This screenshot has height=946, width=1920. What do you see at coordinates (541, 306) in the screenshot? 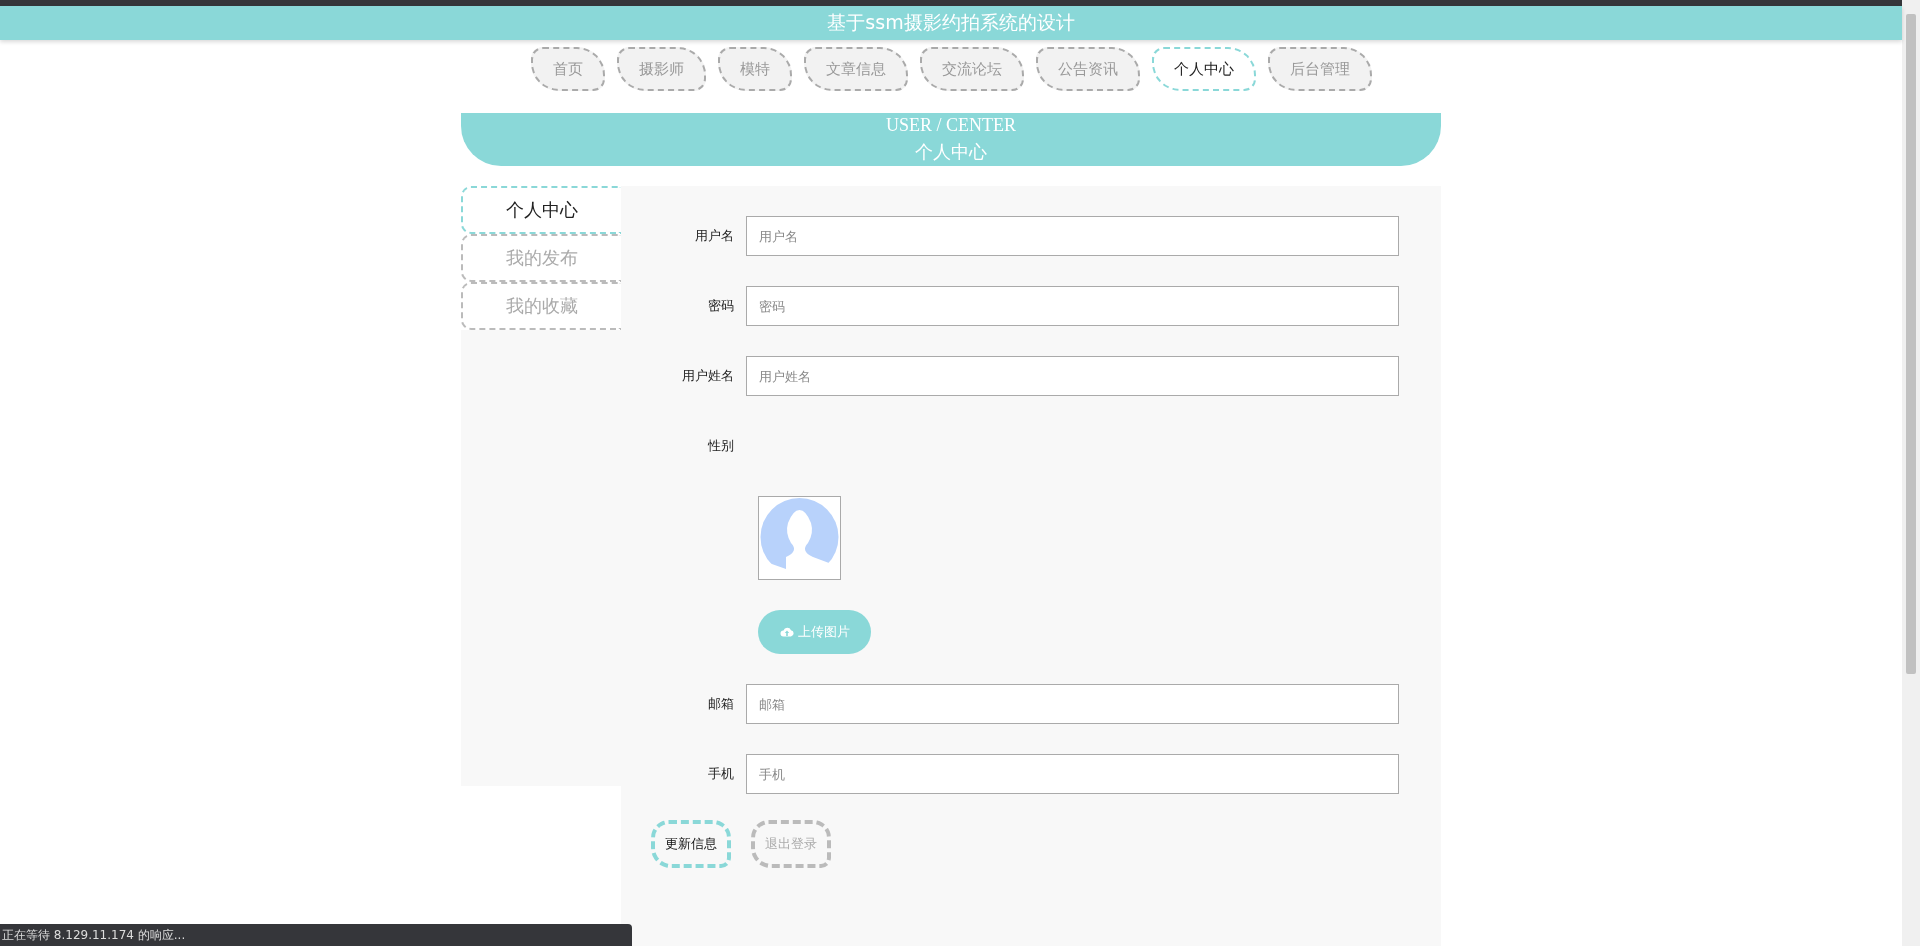
I see `side-menu-item: 我的收藏` at bounding box center [541, 306].